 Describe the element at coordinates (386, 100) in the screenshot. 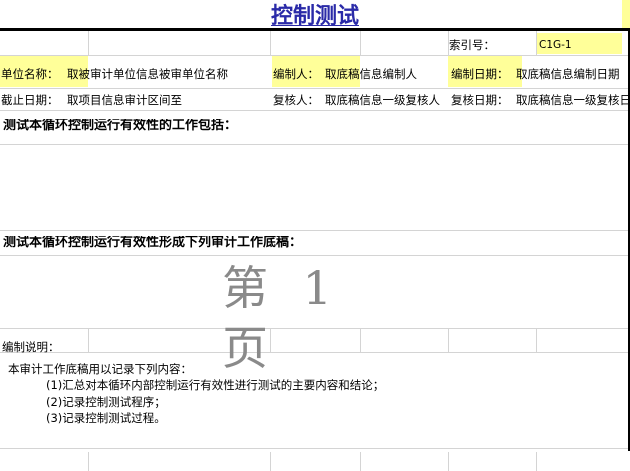

I see `reviewer-value: 取底稿信息一级复核人` at that location.